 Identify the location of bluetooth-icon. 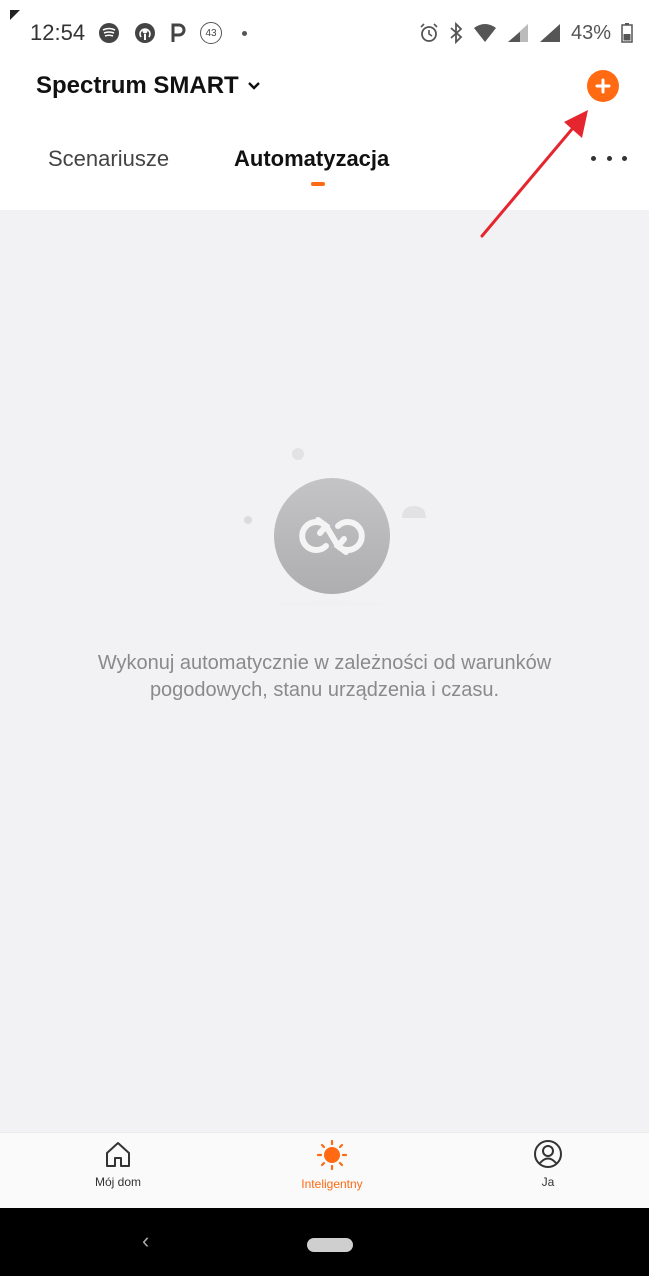
(456, 33).